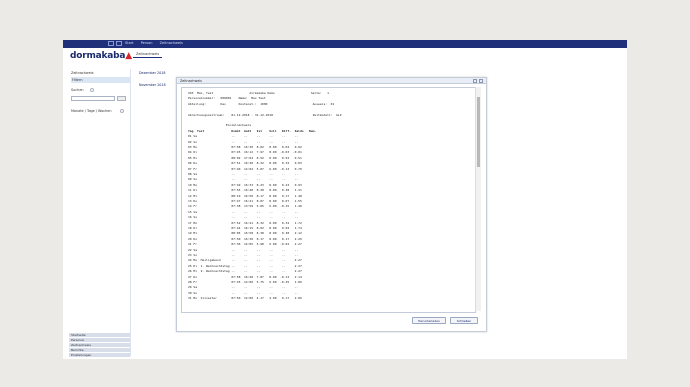 This screenshot has width=690, height=387. I want to click on menu-item-person: Person, so click(147, 43).